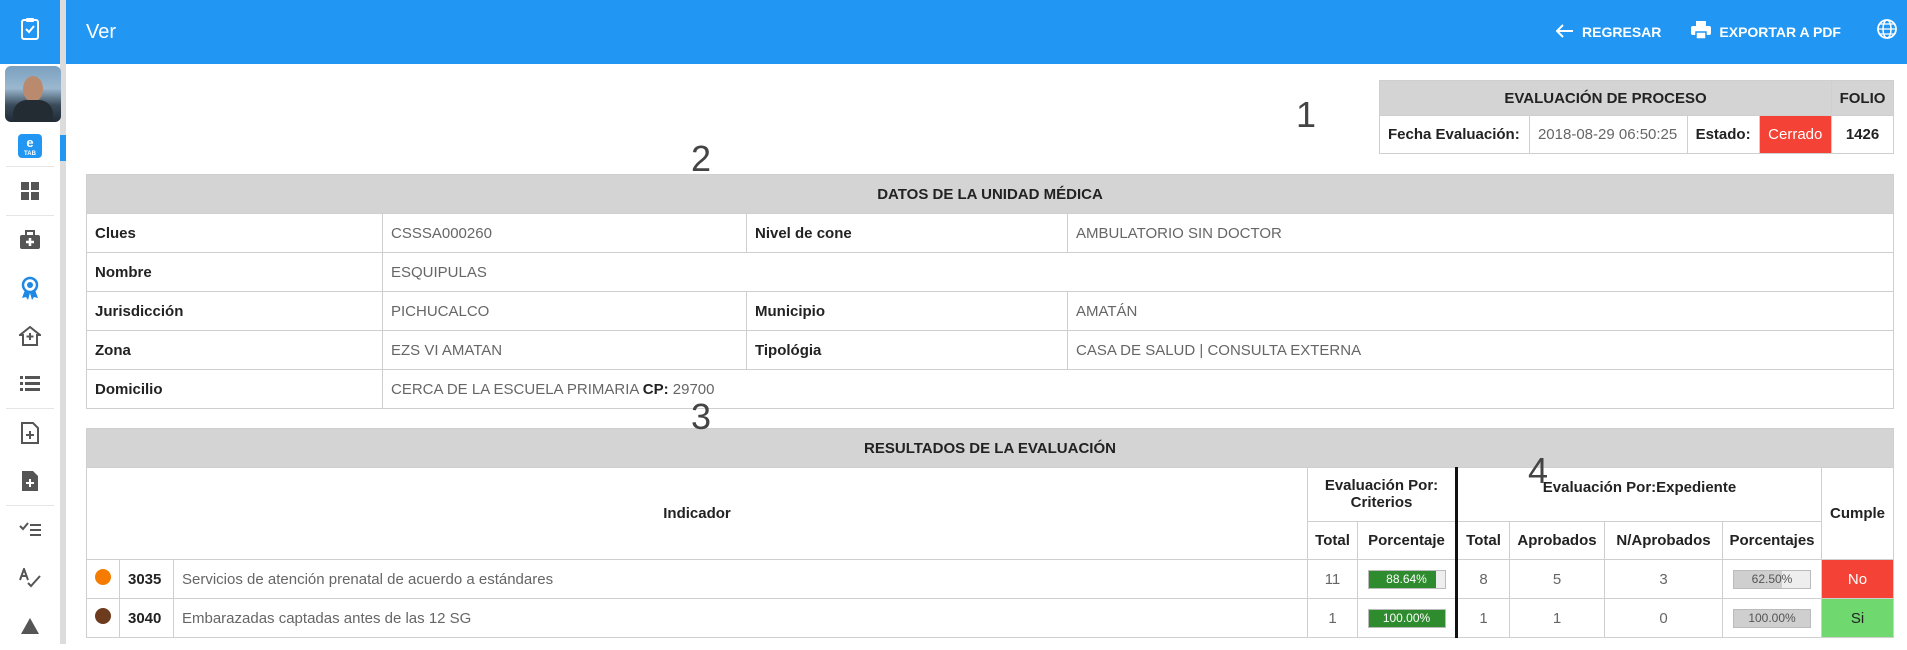  I want to click on domicilio-cell: CERCA DE LA ESCUELA PRIMARIA CP: 29700, so click(1138, 389).